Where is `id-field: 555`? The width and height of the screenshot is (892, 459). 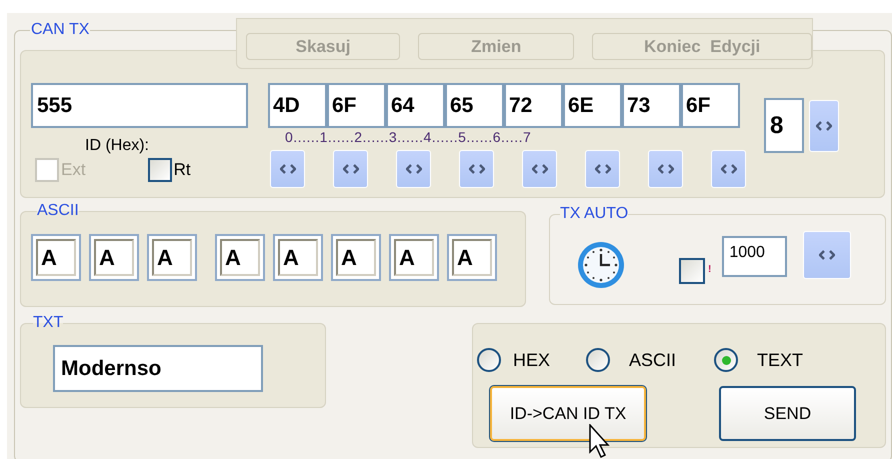 id-field: 555 is located at coordinates (139, 105).